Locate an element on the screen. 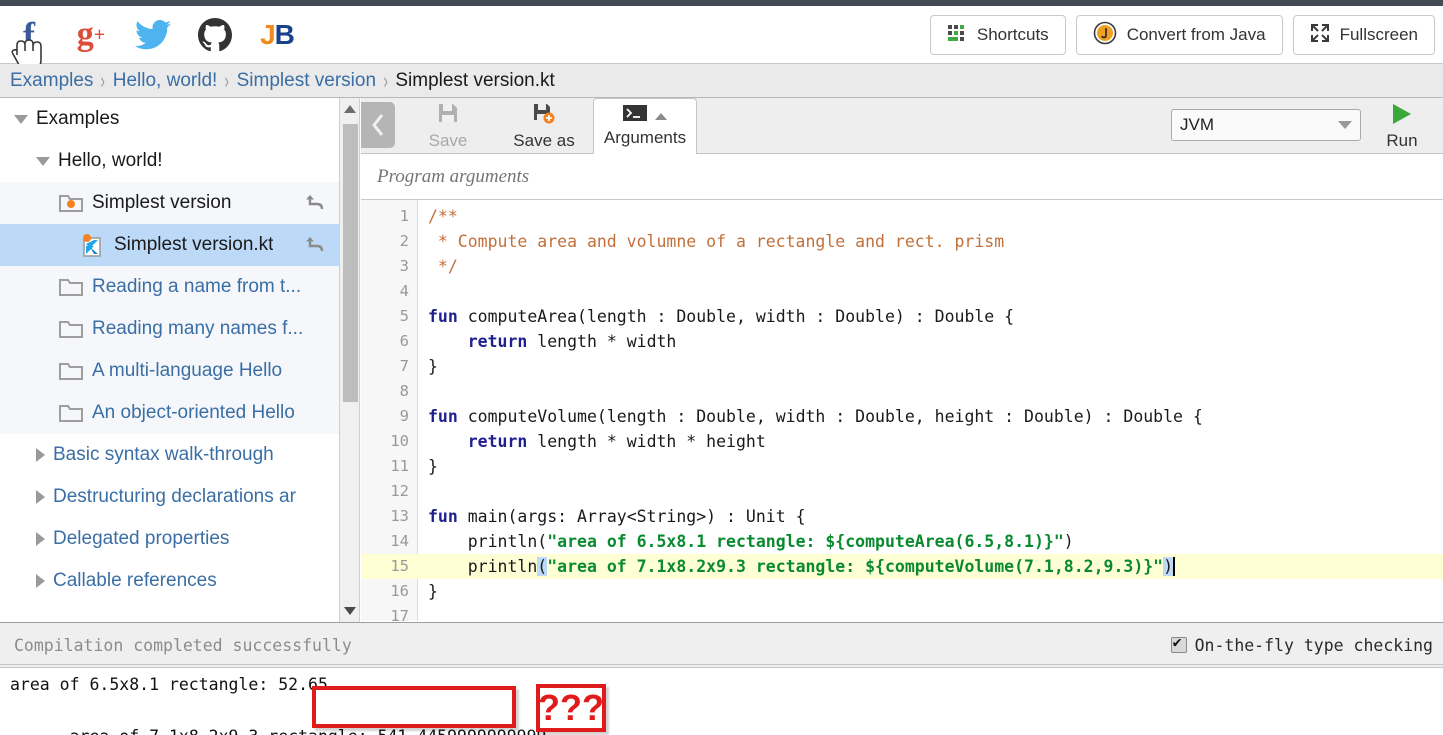 The height and width of the screenshot is (735, 1443). fullscreen-button: Fullscreen is located at coordinates (1363, 35).